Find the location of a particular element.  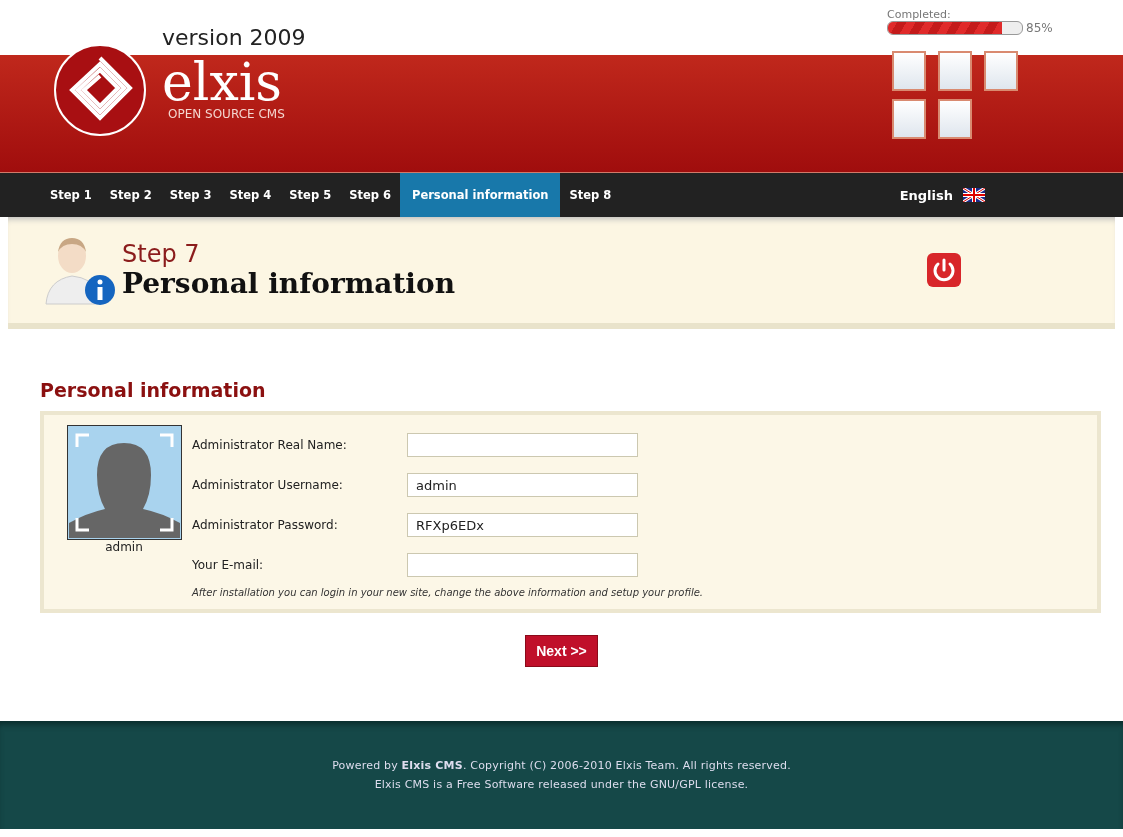

language-label: English is located at coordinates (926, 195).